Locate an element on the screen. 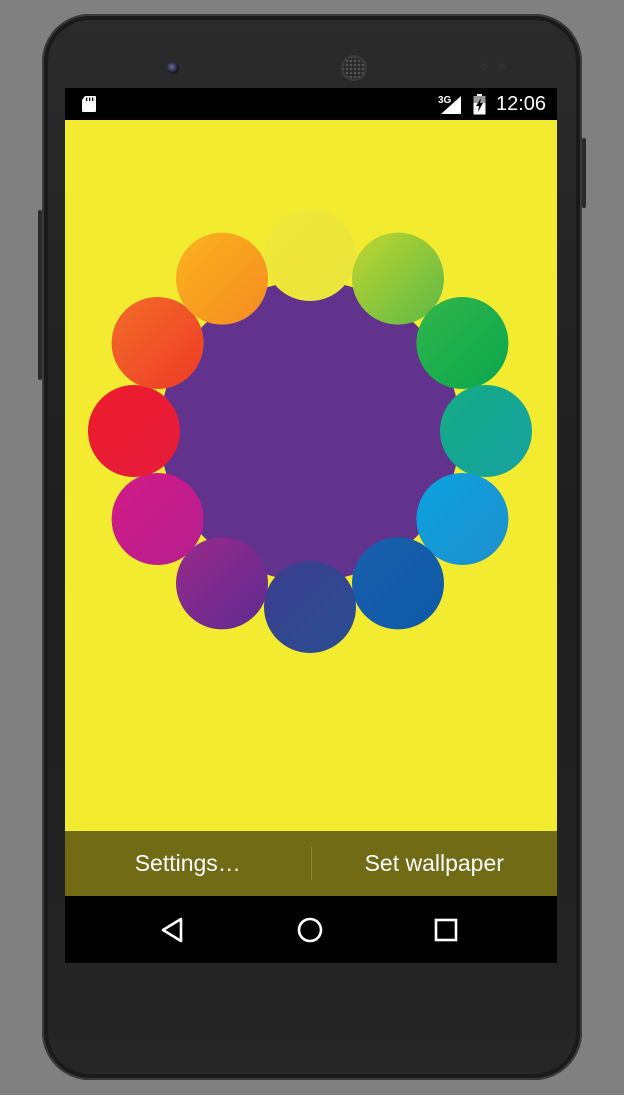 The width and height of the screenshot is (624, 1095). color-wheel-center is located at coordinates (310, 431).